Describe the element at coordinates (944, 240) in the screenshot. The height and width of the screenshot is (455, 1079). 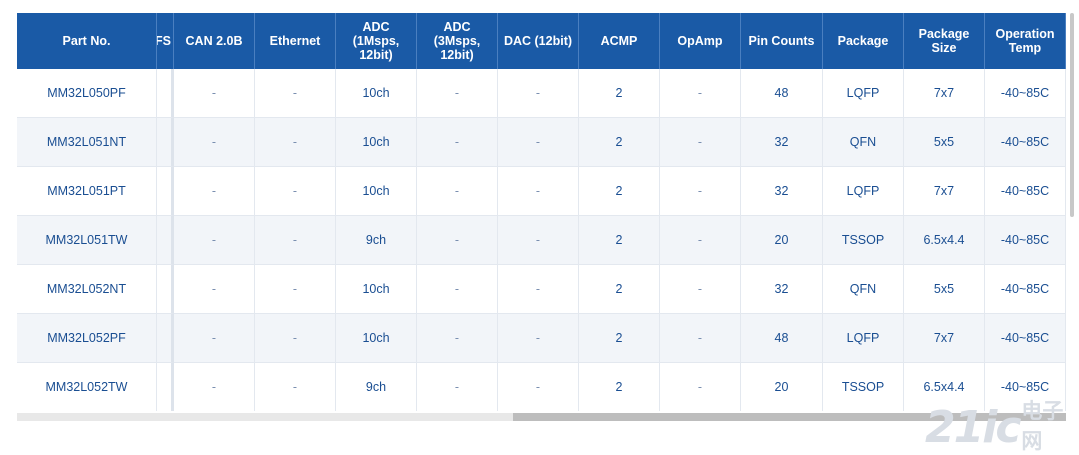
I see `table-cell: 6.5x4.4` at that location.